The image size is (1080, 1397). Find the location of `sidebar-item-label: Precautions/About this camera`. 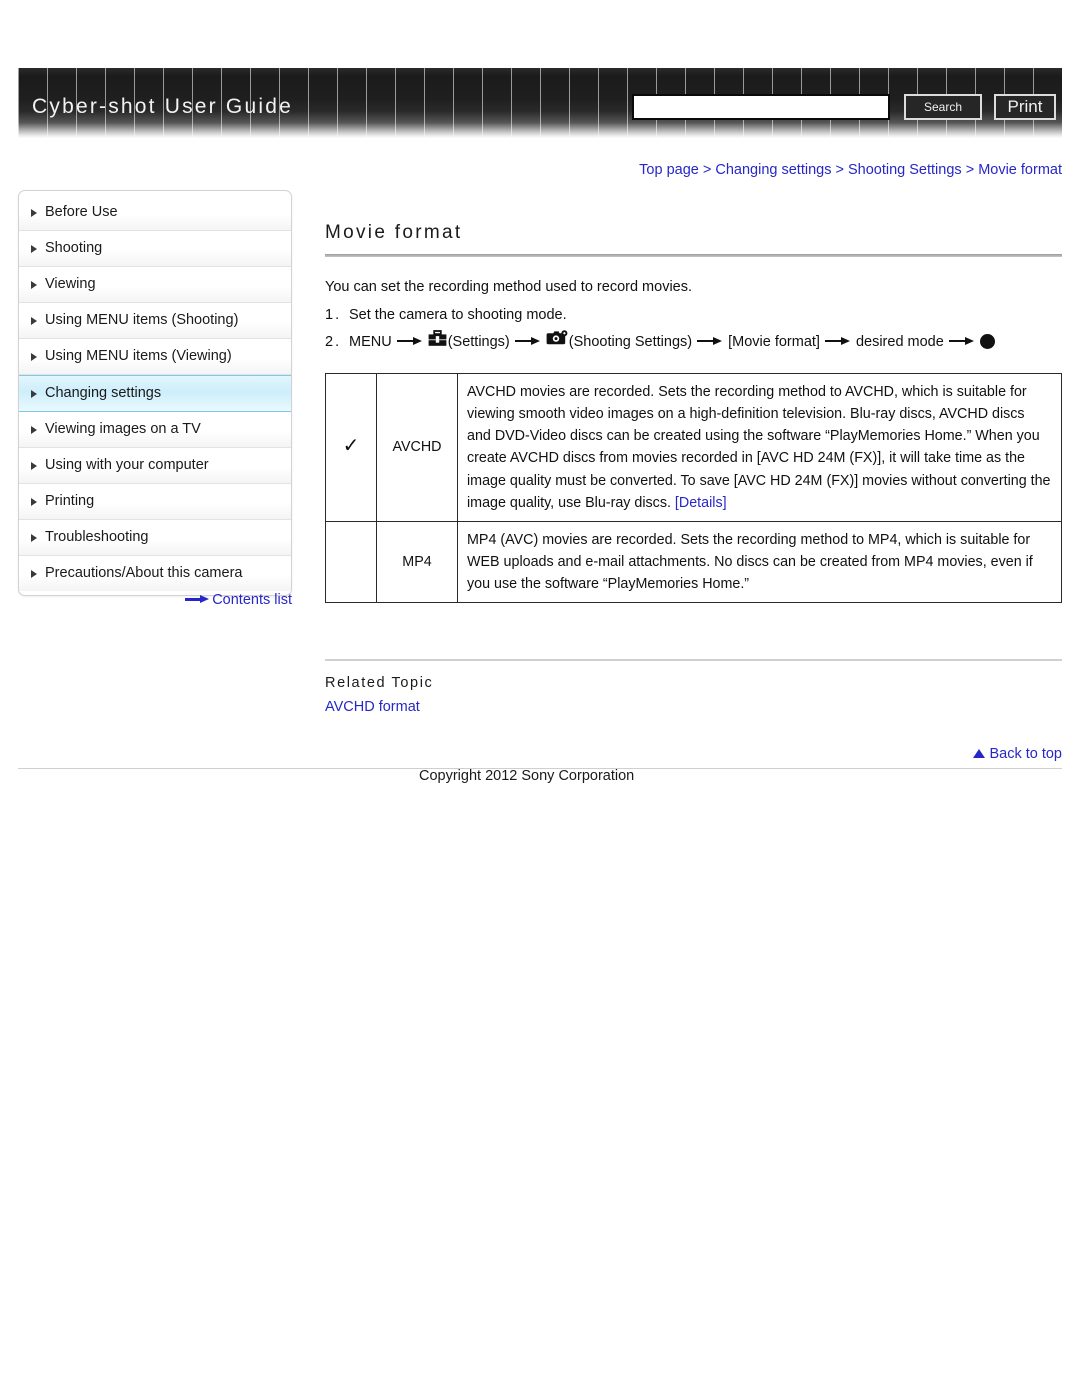

sidebar-item-label: Precautions/About this camera is located at coordinates (144, 573).